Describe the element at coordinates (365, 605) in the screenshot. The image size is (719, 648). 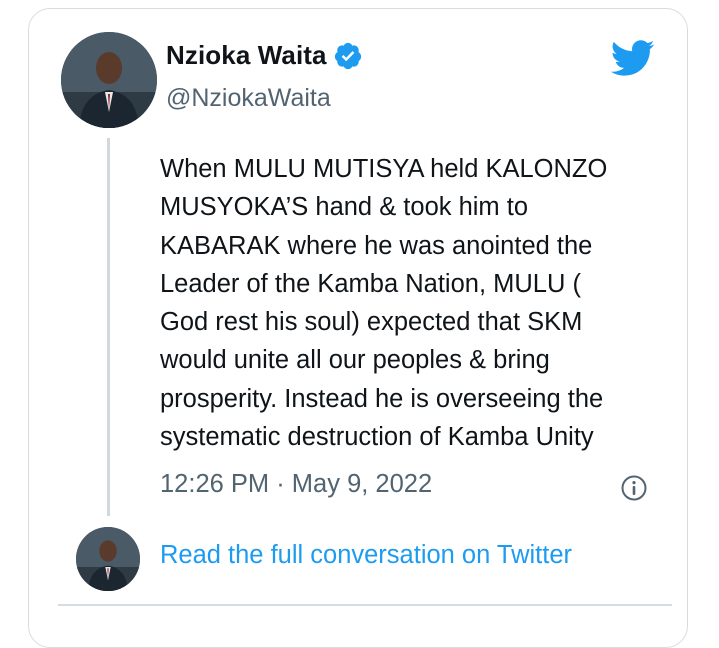
I see `divider` at that location.